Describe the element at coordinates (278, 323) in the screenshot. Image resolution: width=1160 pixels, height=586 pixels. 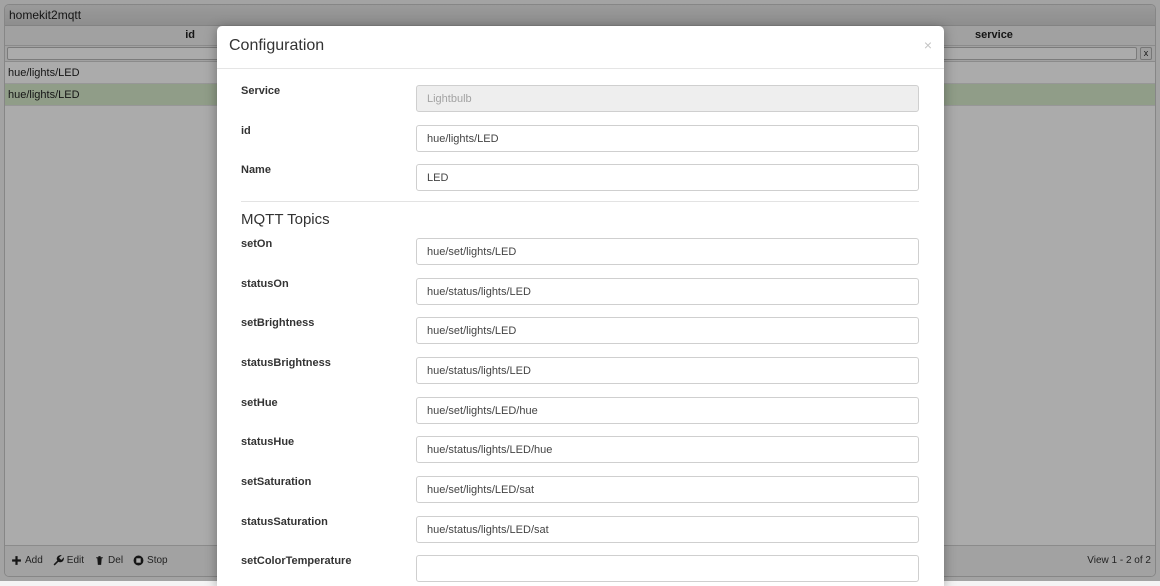
I see `topic-label: setBrightness` at that location.